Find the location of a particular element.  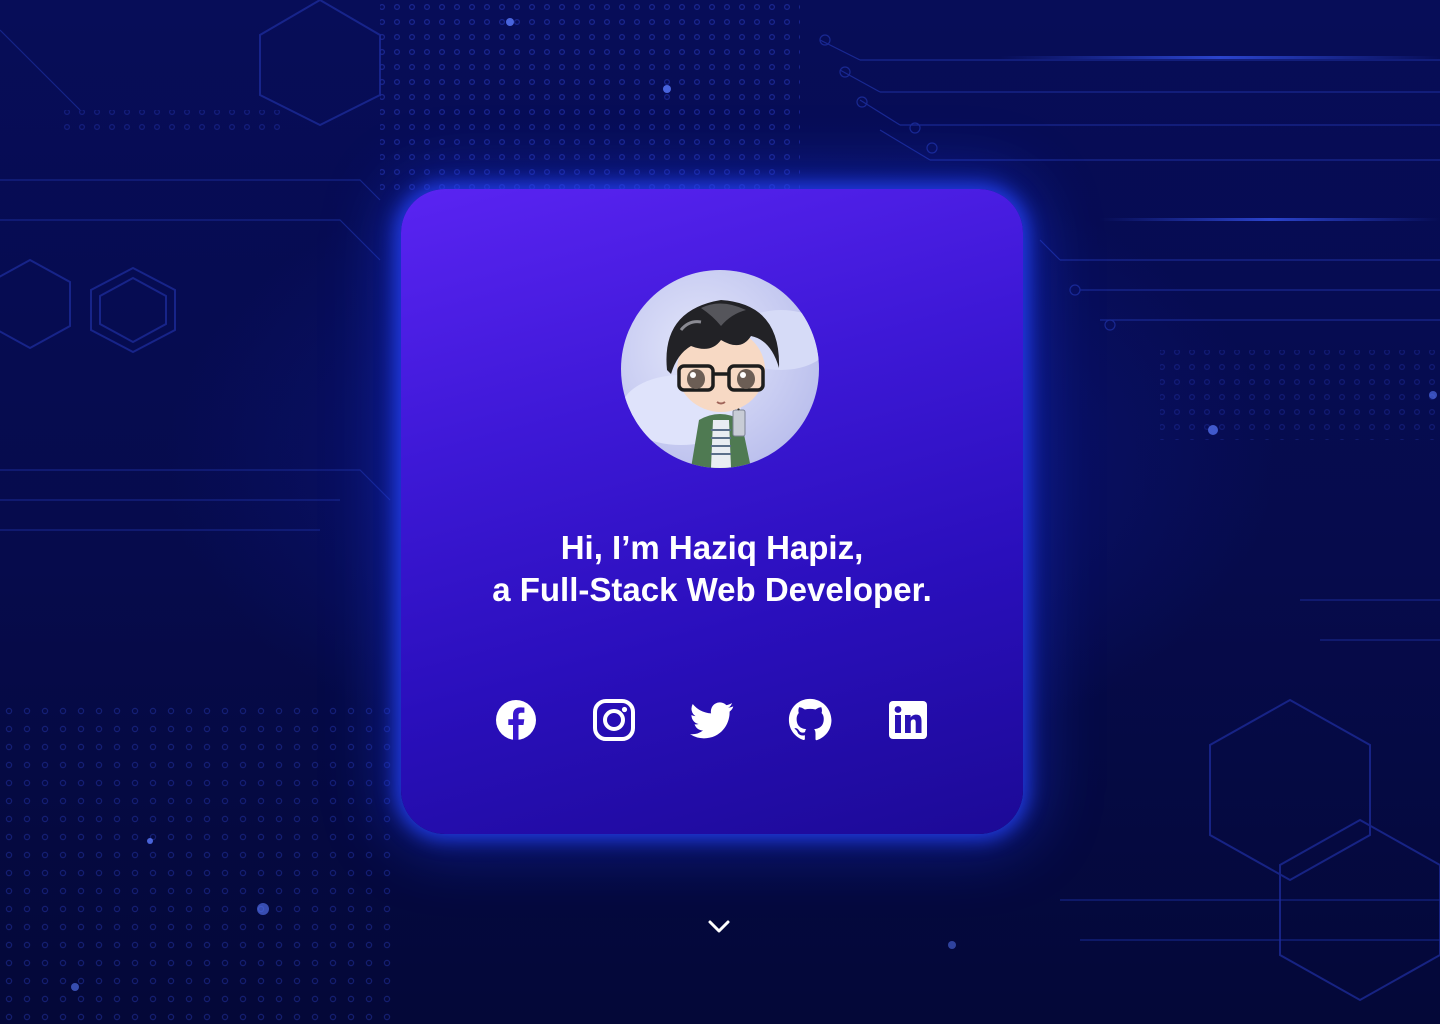

instagram-link is located at coordinates (614, 720).